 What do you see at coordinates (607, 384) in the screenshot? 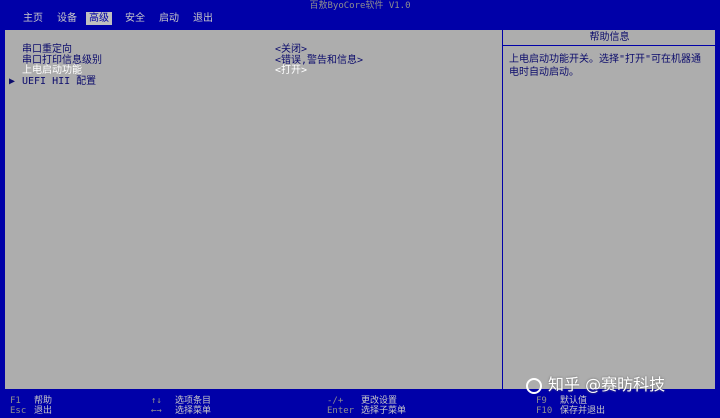
I see `watermark-text: 知乎 @赛昉科技` at bounding box center [607, 384].